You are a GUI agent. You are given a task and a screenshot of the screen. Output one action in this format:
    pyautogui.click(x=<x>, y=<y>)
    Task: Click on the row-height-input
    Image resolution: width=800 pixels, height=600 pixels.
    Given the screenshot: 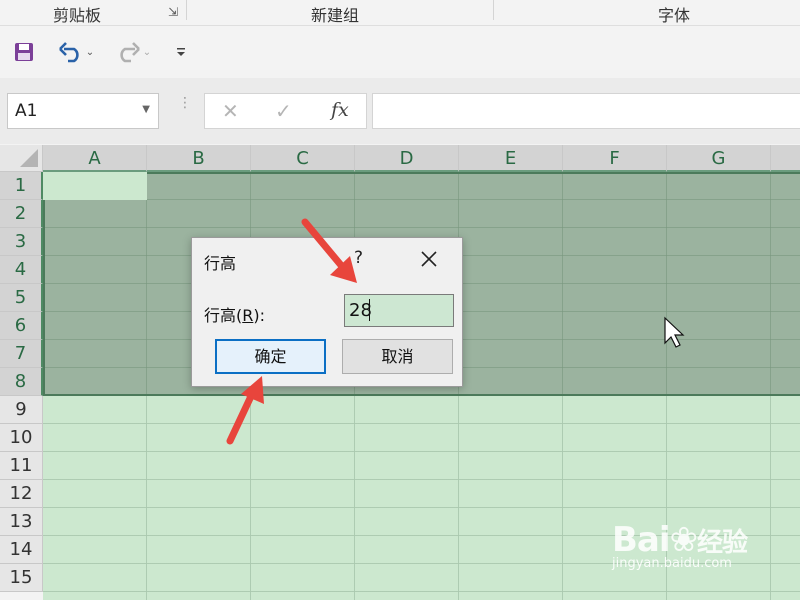 What is the action you would take?
    pyautogui.click(x=399, y=310)
    